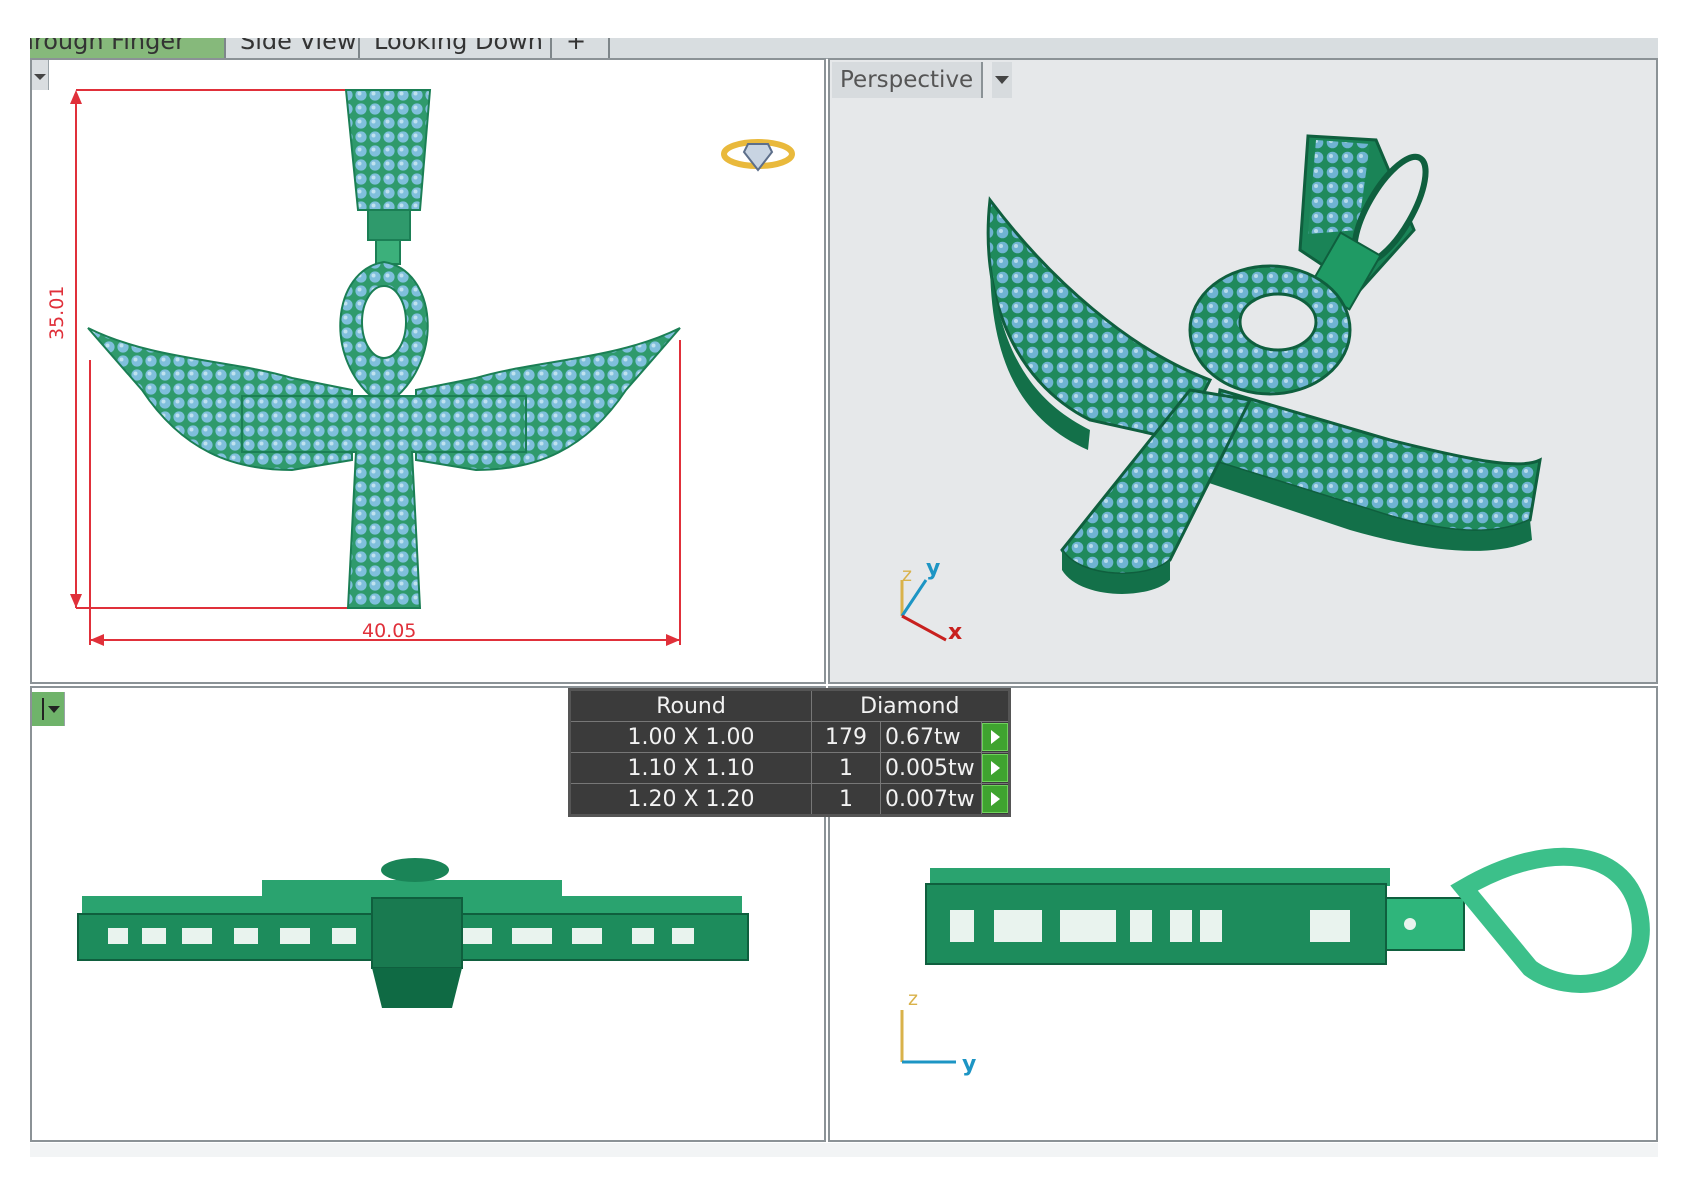 This screenshot has width=1684, height=1190. I want to click on tab-through-finger: Through Finger, so click(128, 48).